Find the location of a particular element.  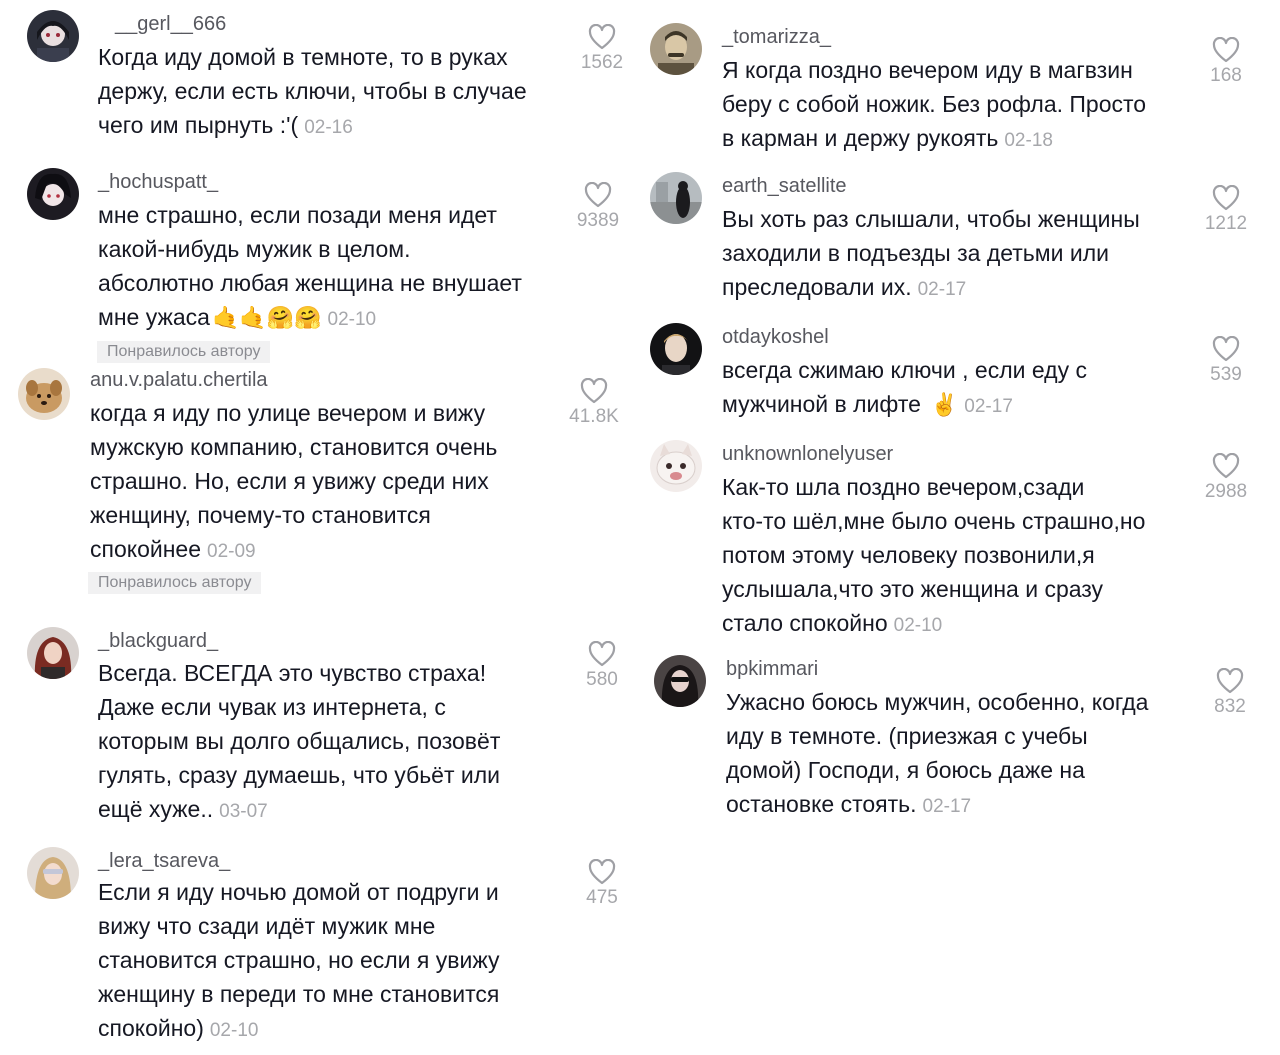

like-count: 539 is located at coordinates (1226, 374).